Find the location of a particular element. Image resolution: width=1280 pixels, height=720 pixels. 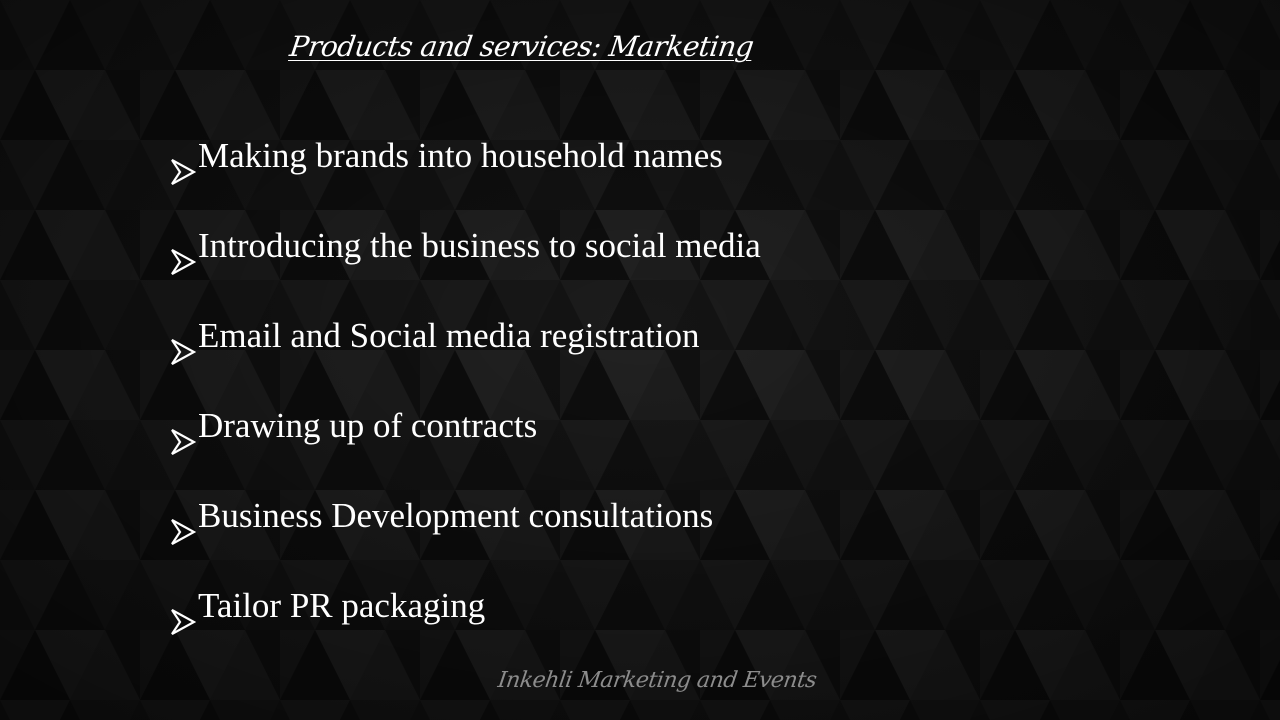

bullet-item: Introducing the business to social media is located at coordinates (465, 262).